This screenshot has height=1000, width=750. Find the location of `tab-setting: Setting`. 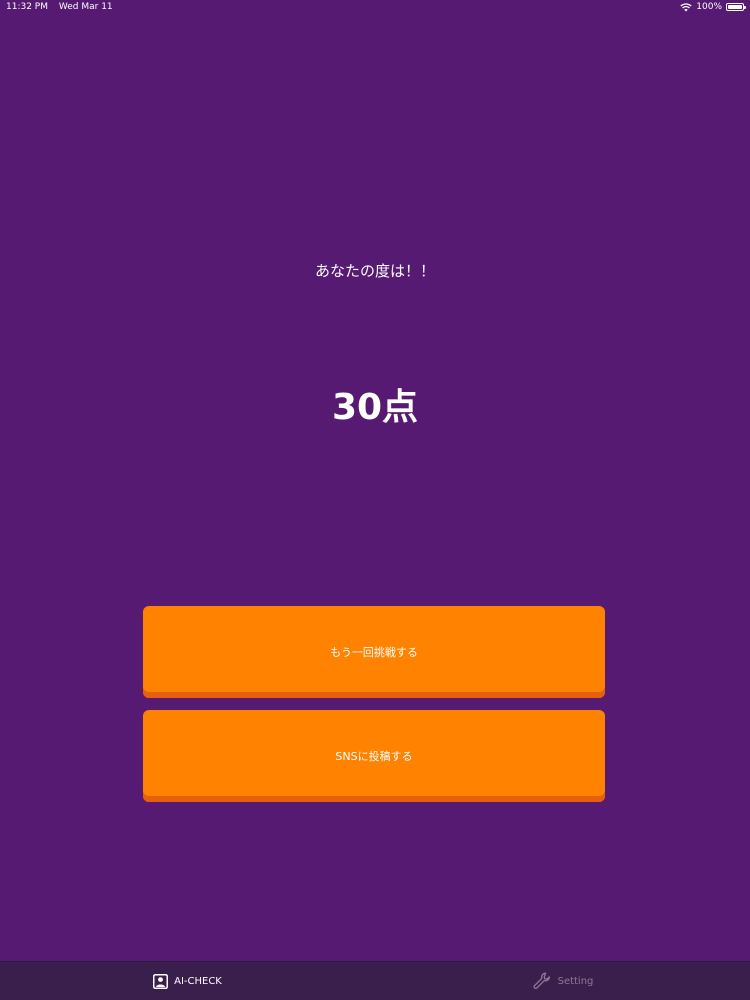

tab-setting: Setting is located at coordinates (562, 981).